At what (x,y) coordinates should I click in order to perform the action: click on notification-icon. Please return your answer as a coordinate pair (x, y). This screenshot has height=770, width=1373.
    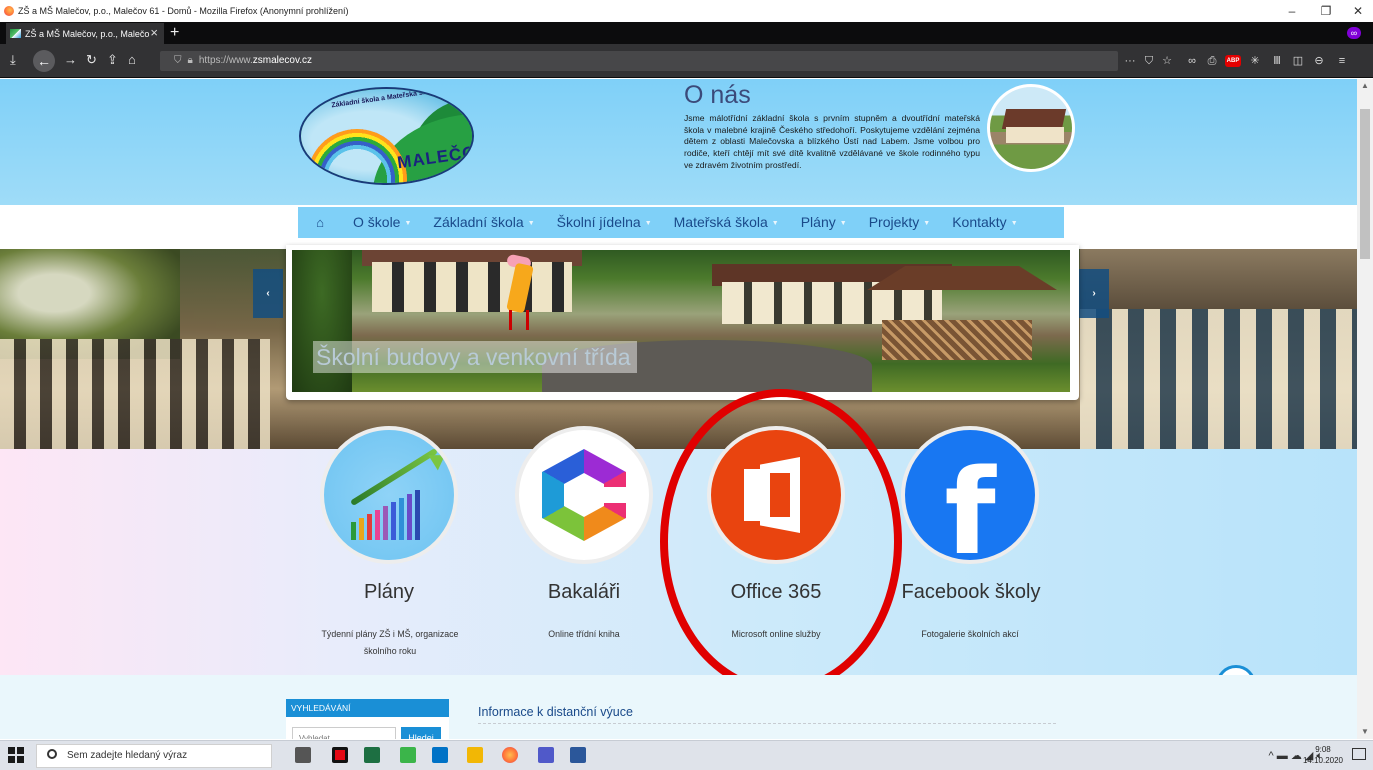
    Looking at the image, I should click on (1359, 754).